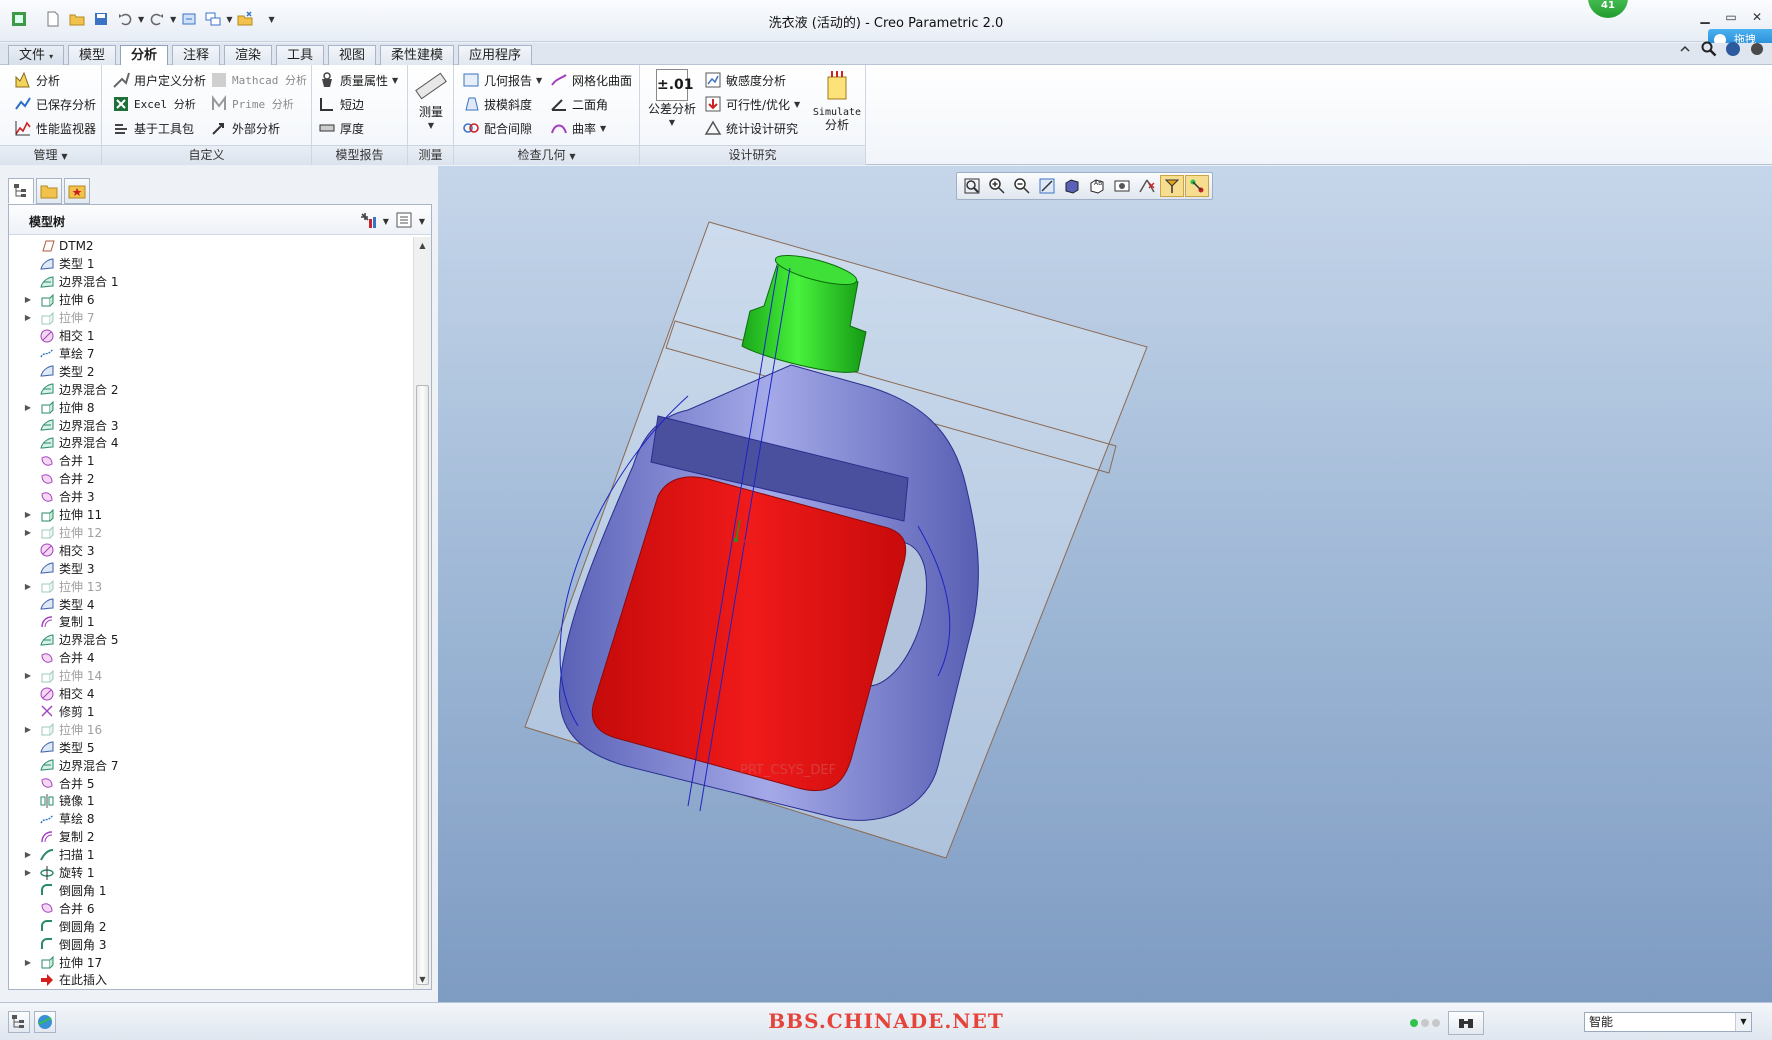 The image size is (1772, 1040). What do you see at coordinates (211, 676) in the screenshot?
I see `tree-item: ▶ 拉伸 14` at bounding box center [211, 676].